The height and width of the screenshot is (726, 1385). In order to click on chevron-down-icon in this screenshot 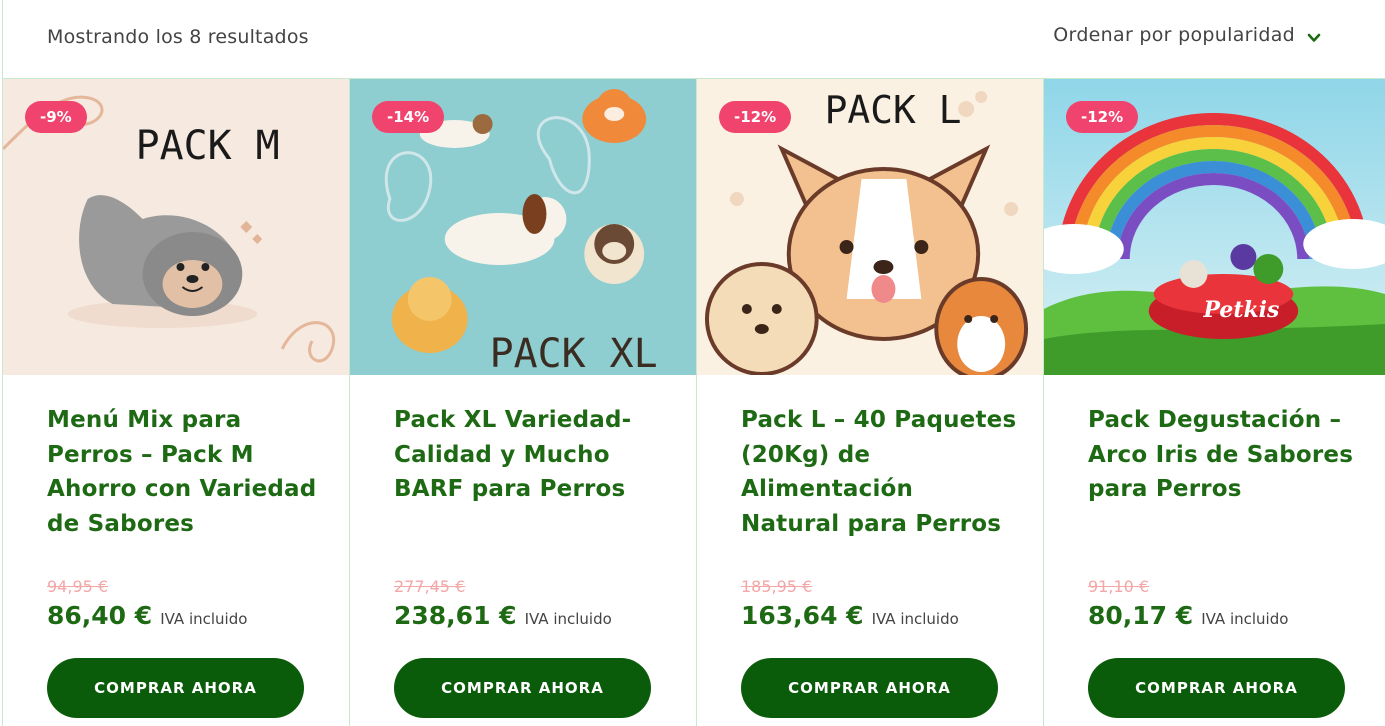, I will do `click(1314, 35)`.